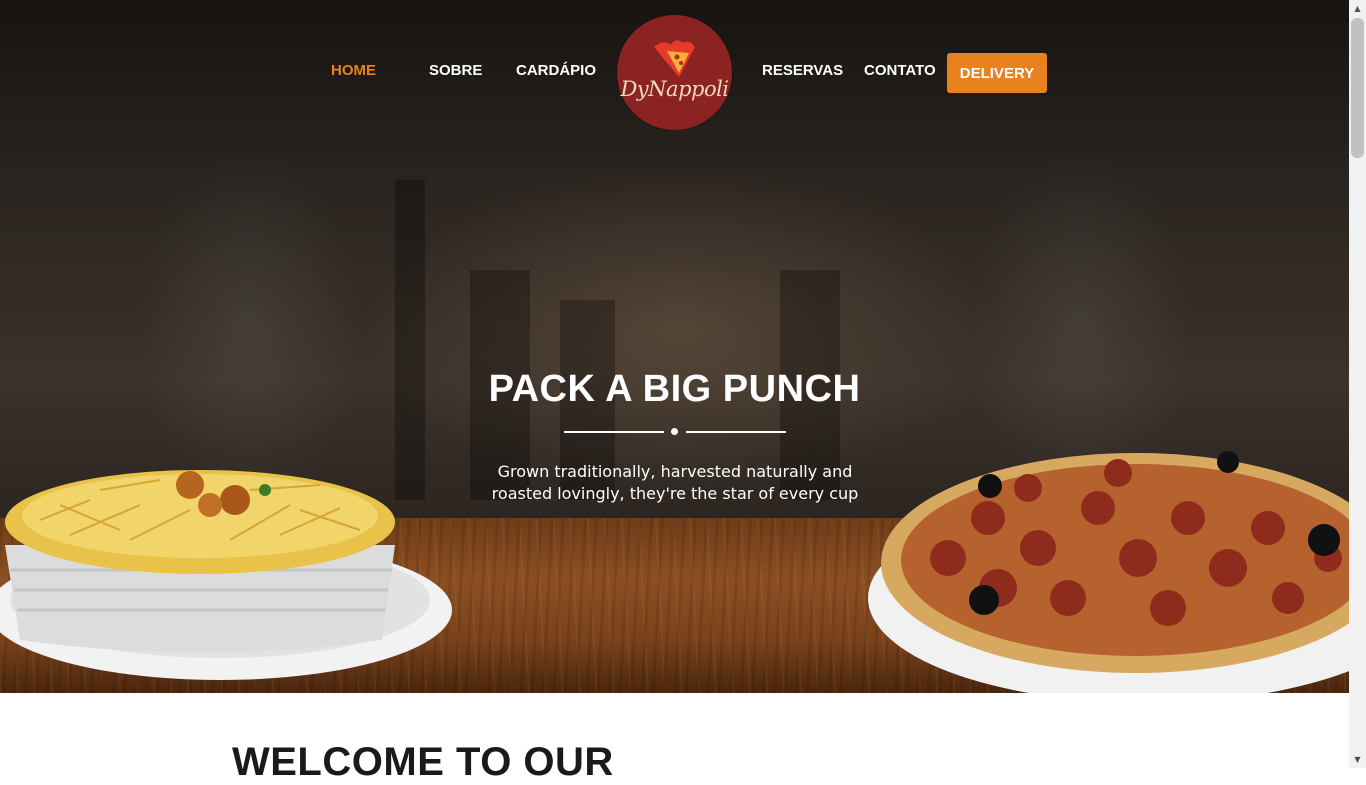  Describe the element at coordinates (556, 74) in the screenshot. I see `nav-cardapio: CARDÁPIO` at that location.